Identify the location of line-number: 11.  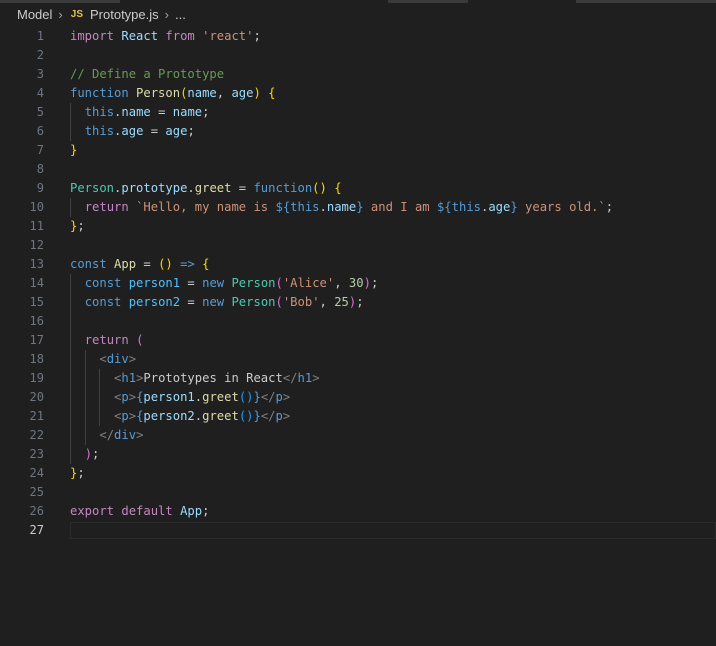
(36, 226).